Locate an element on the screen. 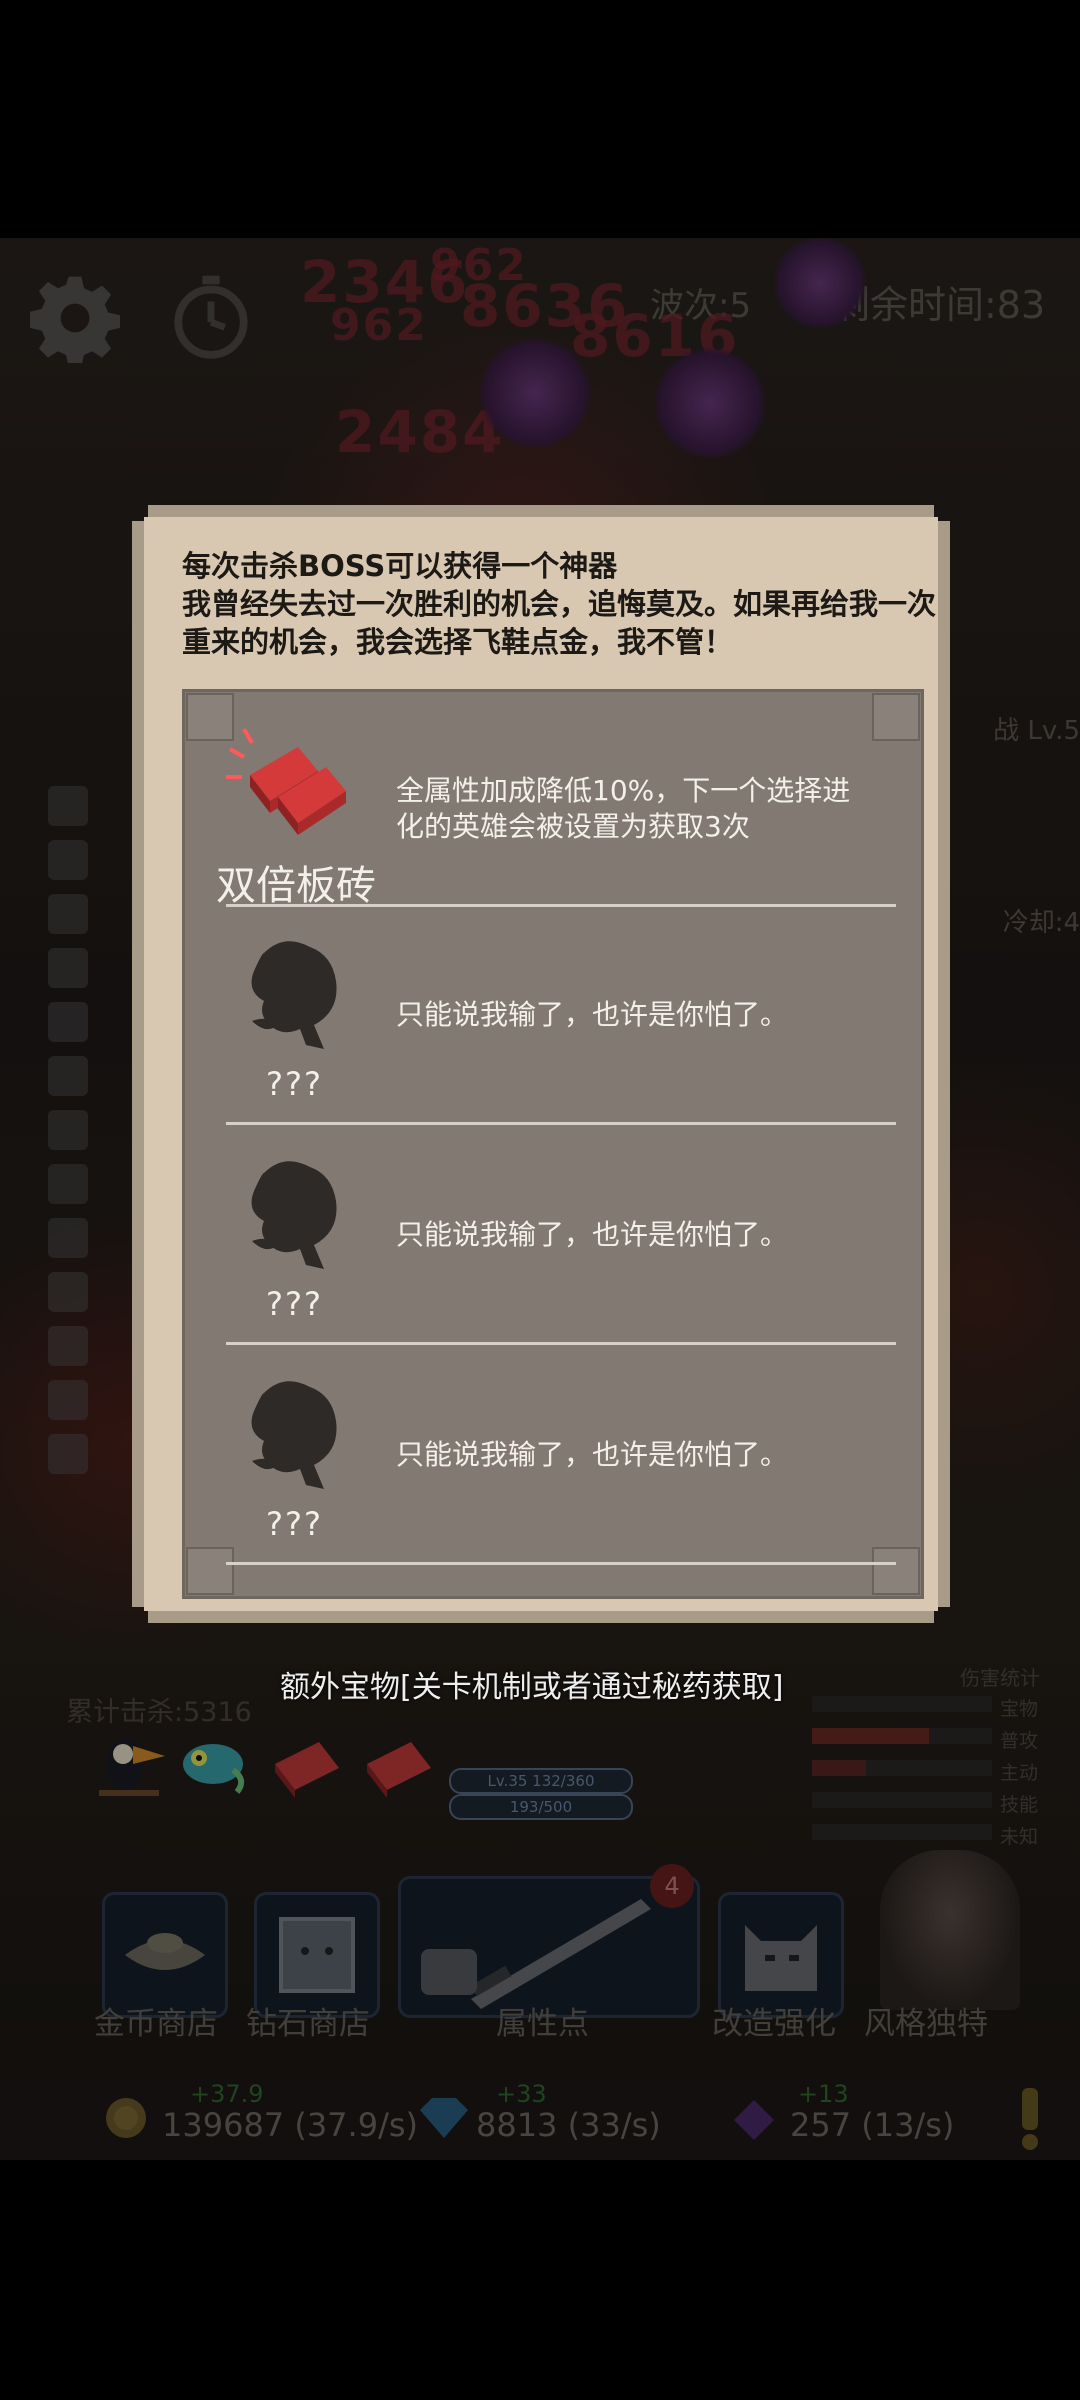 The image size is (1080, 2400). double-brick-icon is located at coordinates (296, 792).